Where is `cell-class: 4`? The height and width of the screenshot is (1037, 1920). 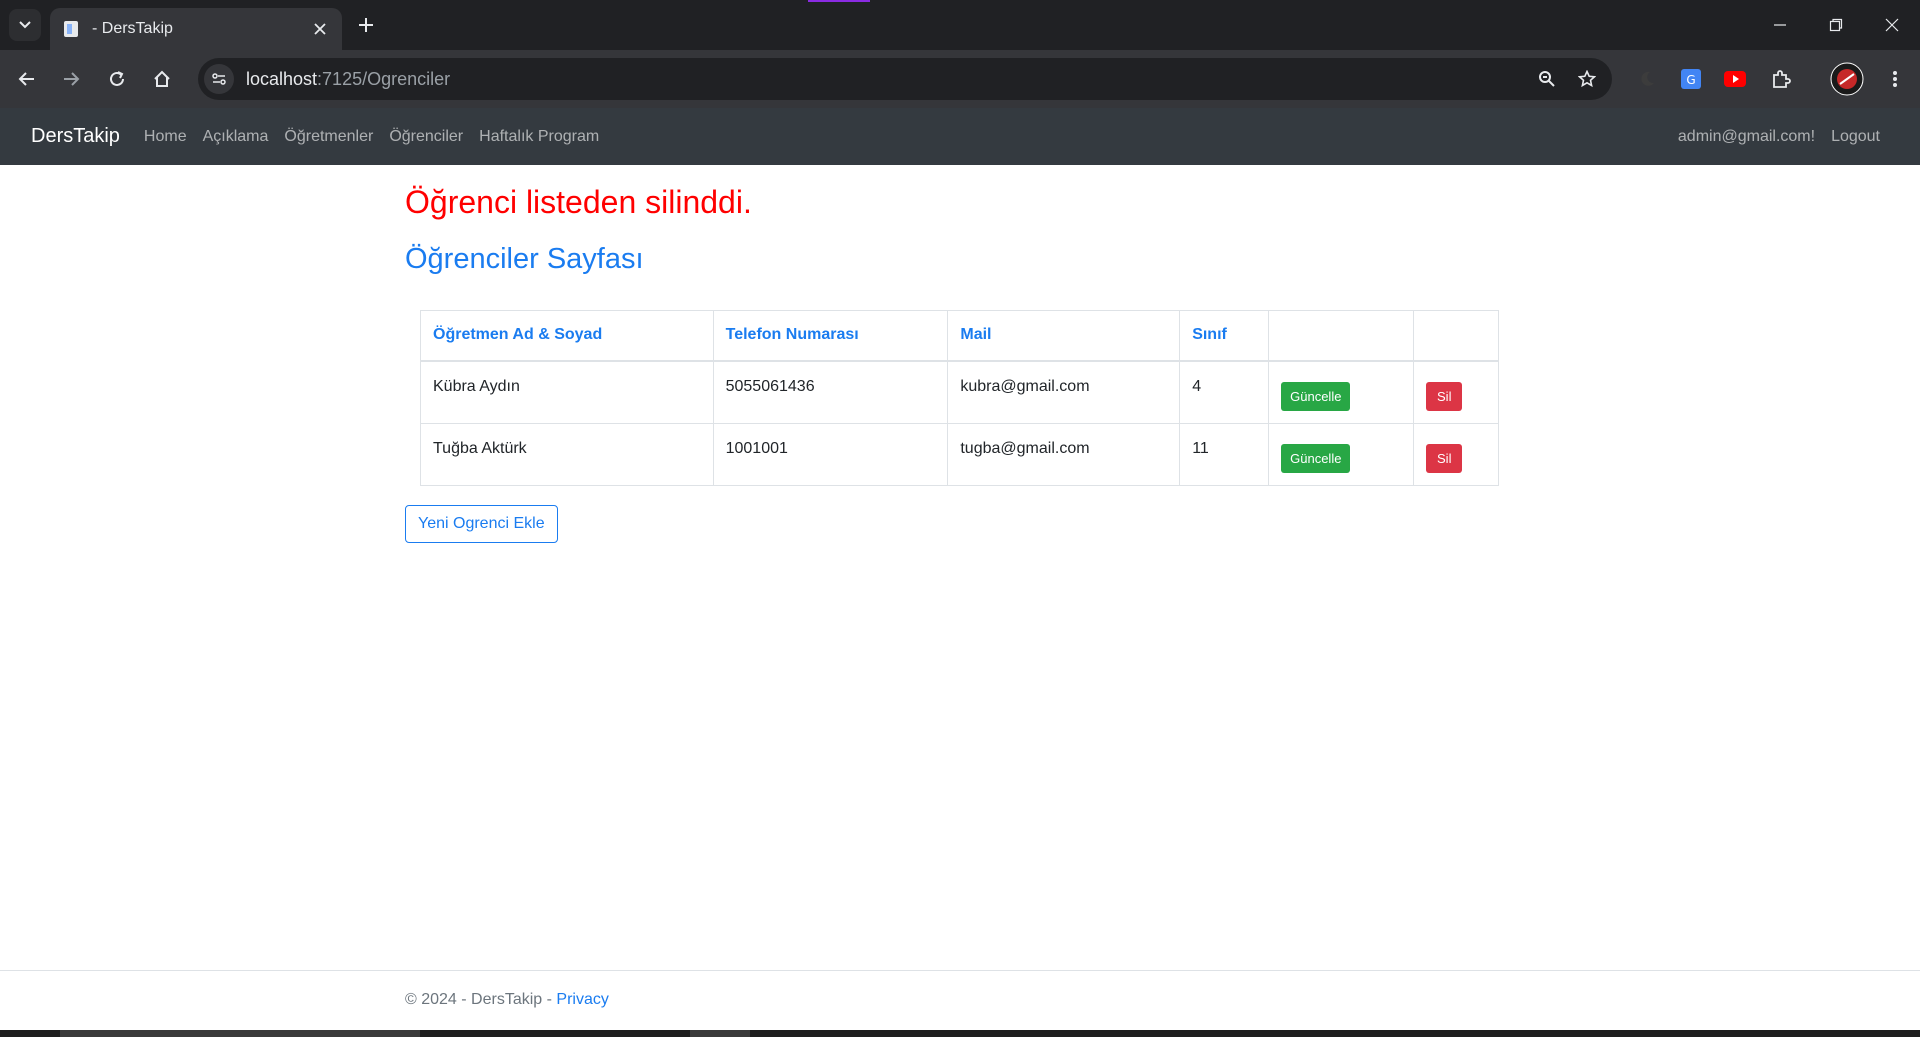 cell-class: 4 is located at coordinates (1224, 392).